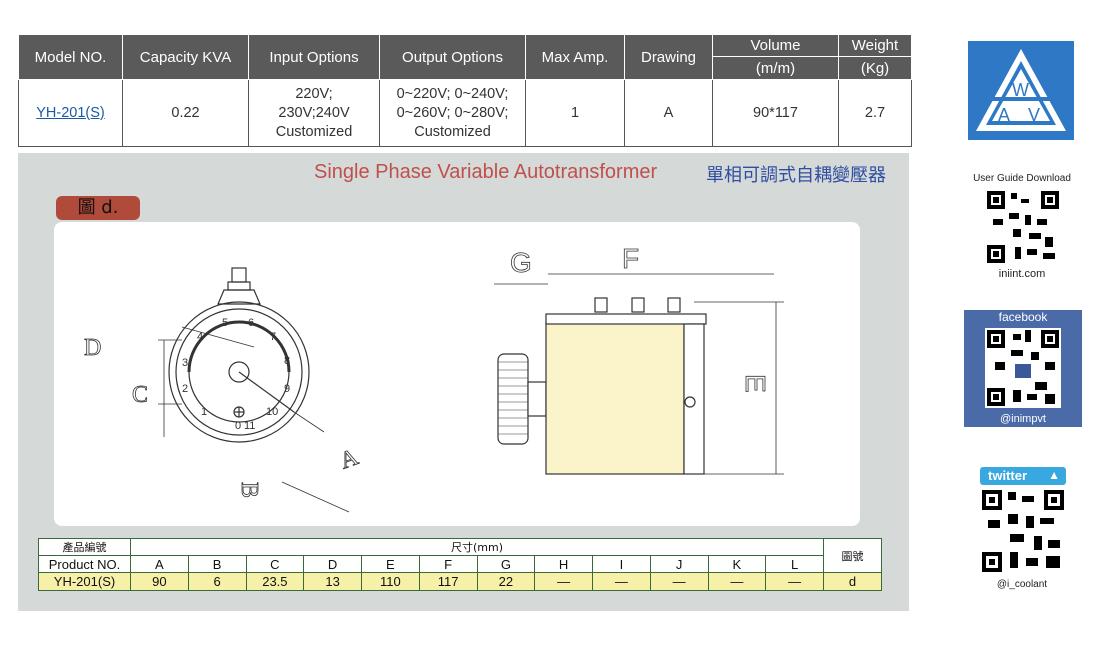 The width and height of the screenshot is (1100, 648). What do you see at coordinates (239, 286) in the screenshot?
I see `top-terminal-base-icon` at bounding box center [239, 286].